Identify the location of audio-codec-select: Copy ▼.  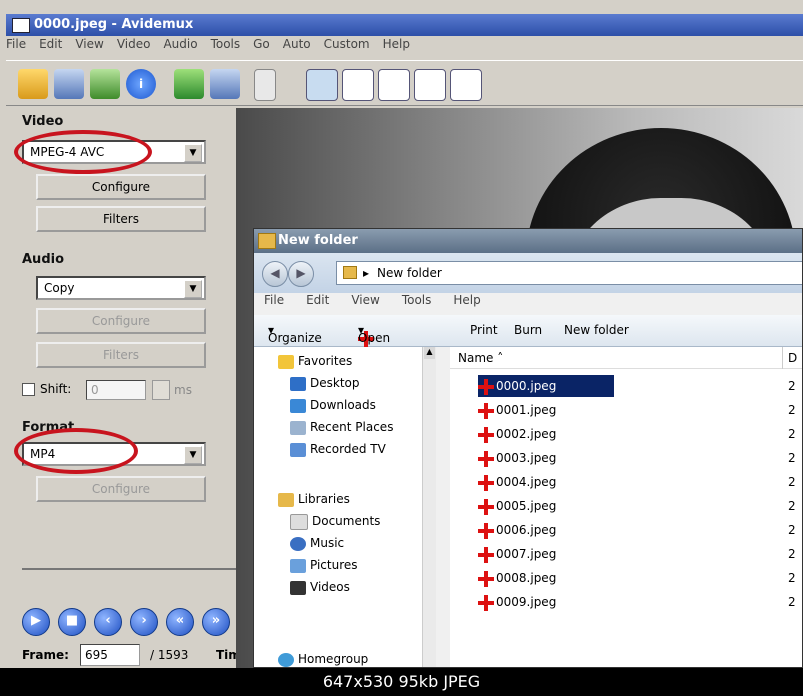
(121, 288).